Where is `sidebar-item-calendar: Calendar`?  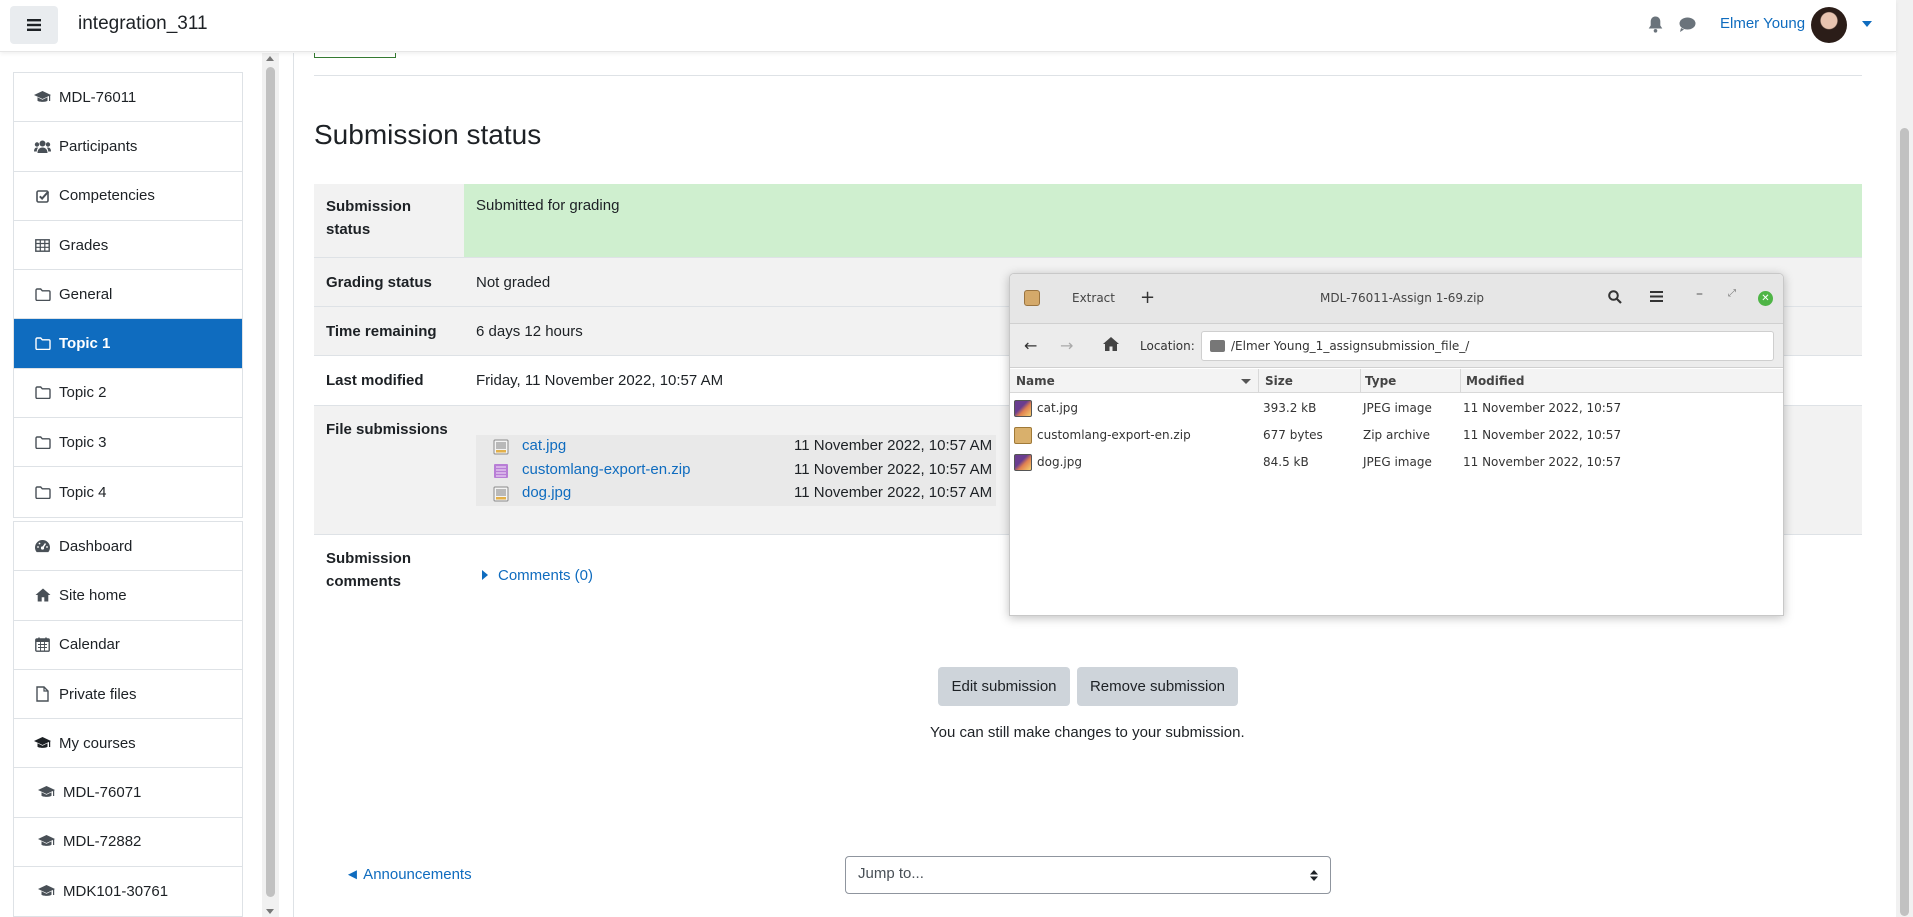
sidebar-item-calendar: Calendar is located at coordinates (128, 645).